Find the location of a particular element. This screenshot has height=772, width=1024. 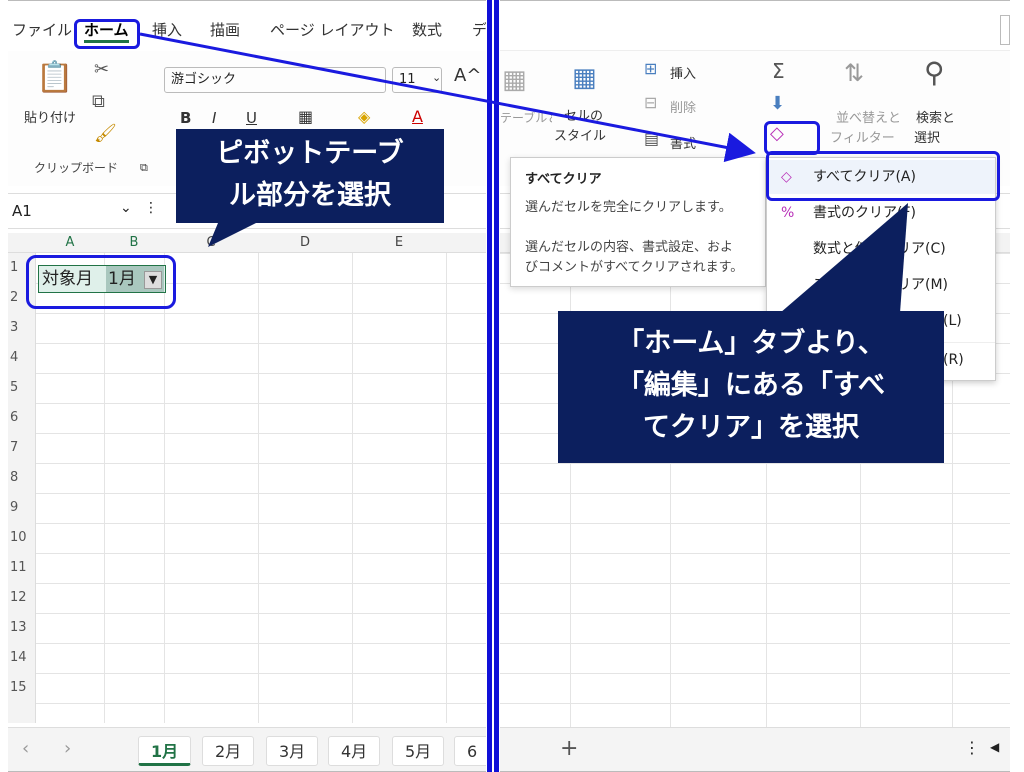

sheet-tab-4: 4月 is located at coordinates (354, 751).